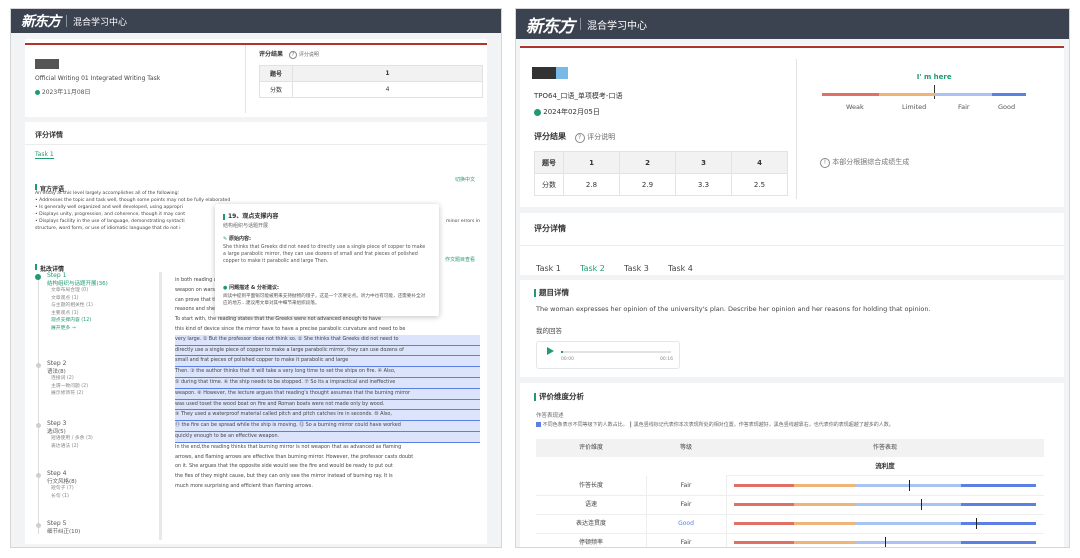  Describe the element at coordinates (465, 179) in the screenshot. I see `translate-toggle: 切换中文` at that location.